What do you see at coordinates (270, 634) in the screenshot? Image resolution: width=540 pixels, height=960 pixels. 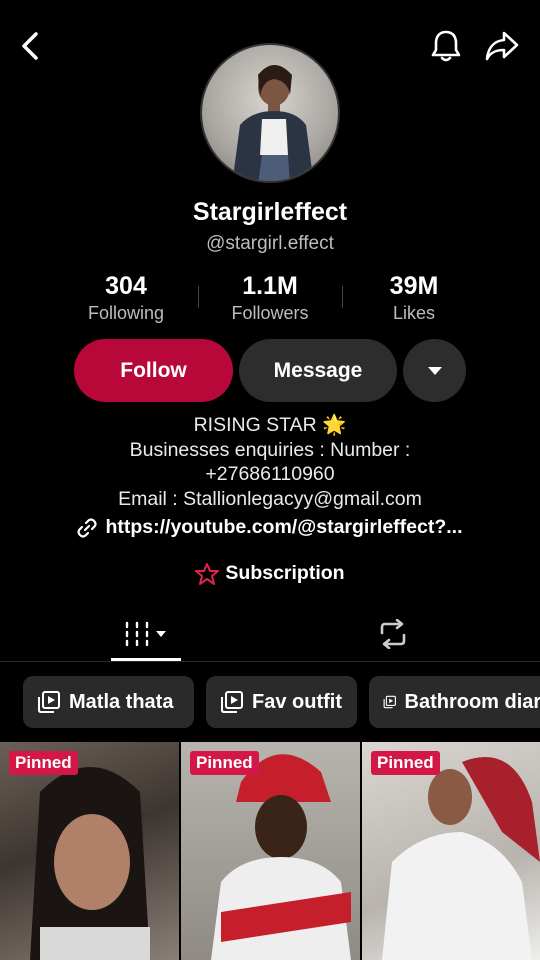 I see `content-tabs` at bounding box center [270, 634].